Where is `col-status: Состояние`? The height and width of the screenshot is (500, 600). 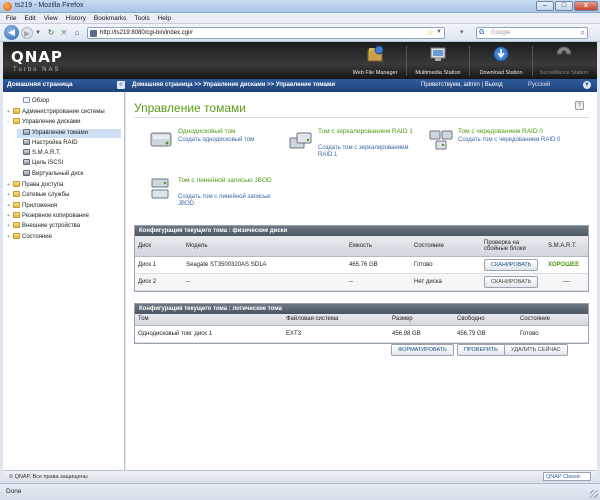
col-status: Состояние is located at coordinates (446, 246).